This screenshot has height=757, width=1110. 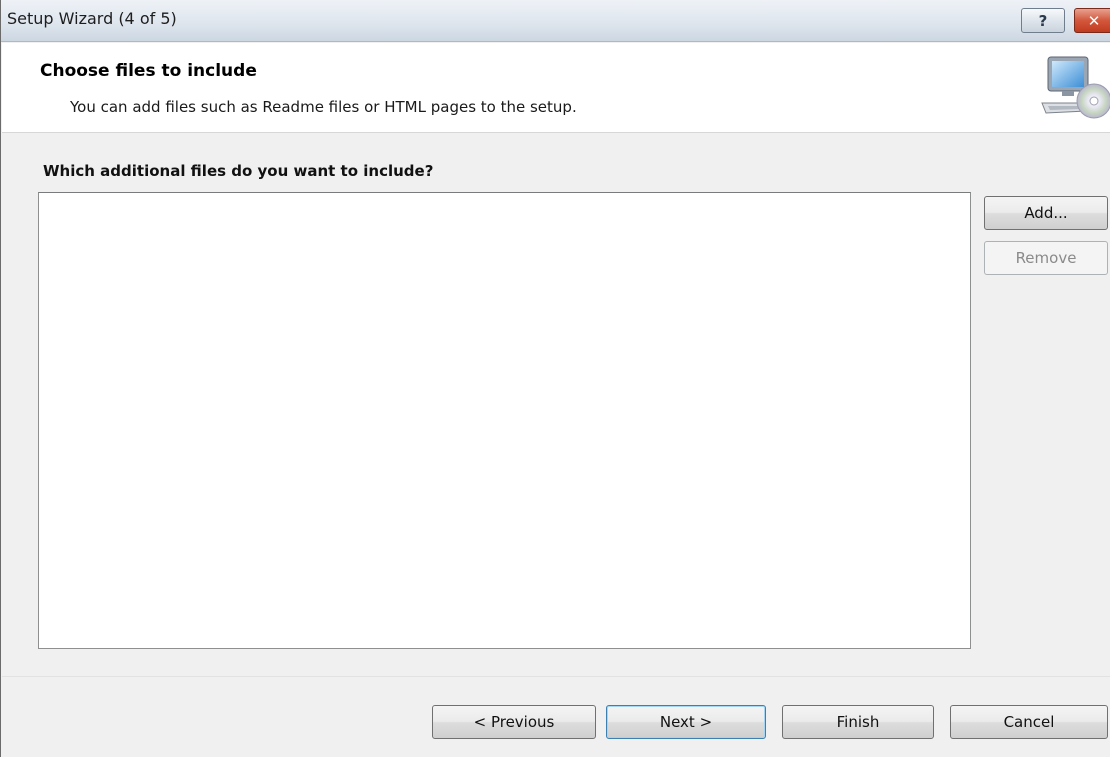 What do you see at coordinates (1046, 258) in the screenshot?
I see `remove-file-button: Remove` at bounding box center [1046, 258].